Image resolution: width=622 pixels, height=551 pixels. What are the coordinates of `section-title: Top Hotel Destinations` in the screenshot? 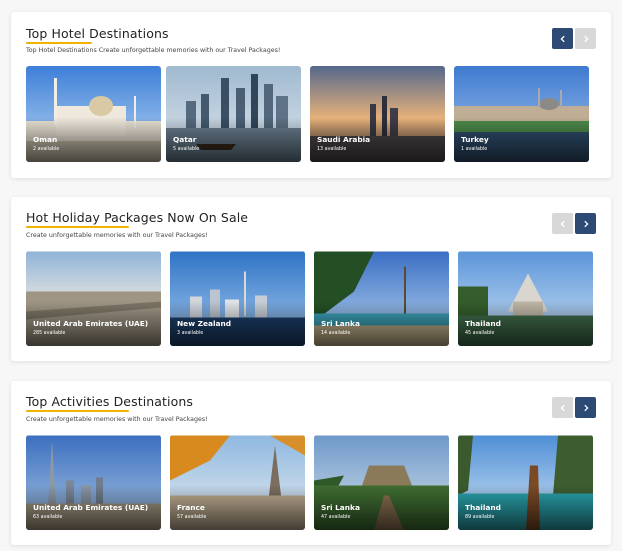 It's located at (97, 33).